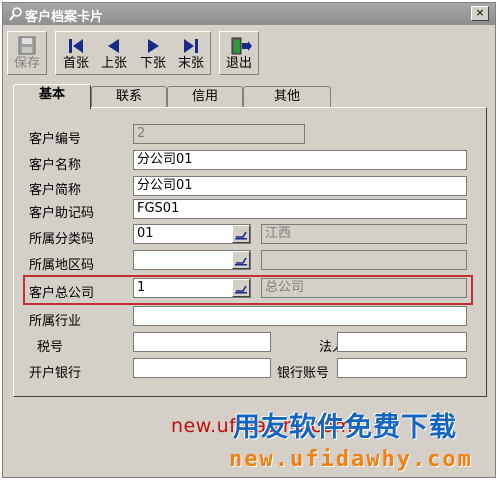 This screenshot has width=500, height=482. What do you see at coordinates (287, 97) in the screenshot?
I see `tab-other: 其他` at bounding box center [287, 97].